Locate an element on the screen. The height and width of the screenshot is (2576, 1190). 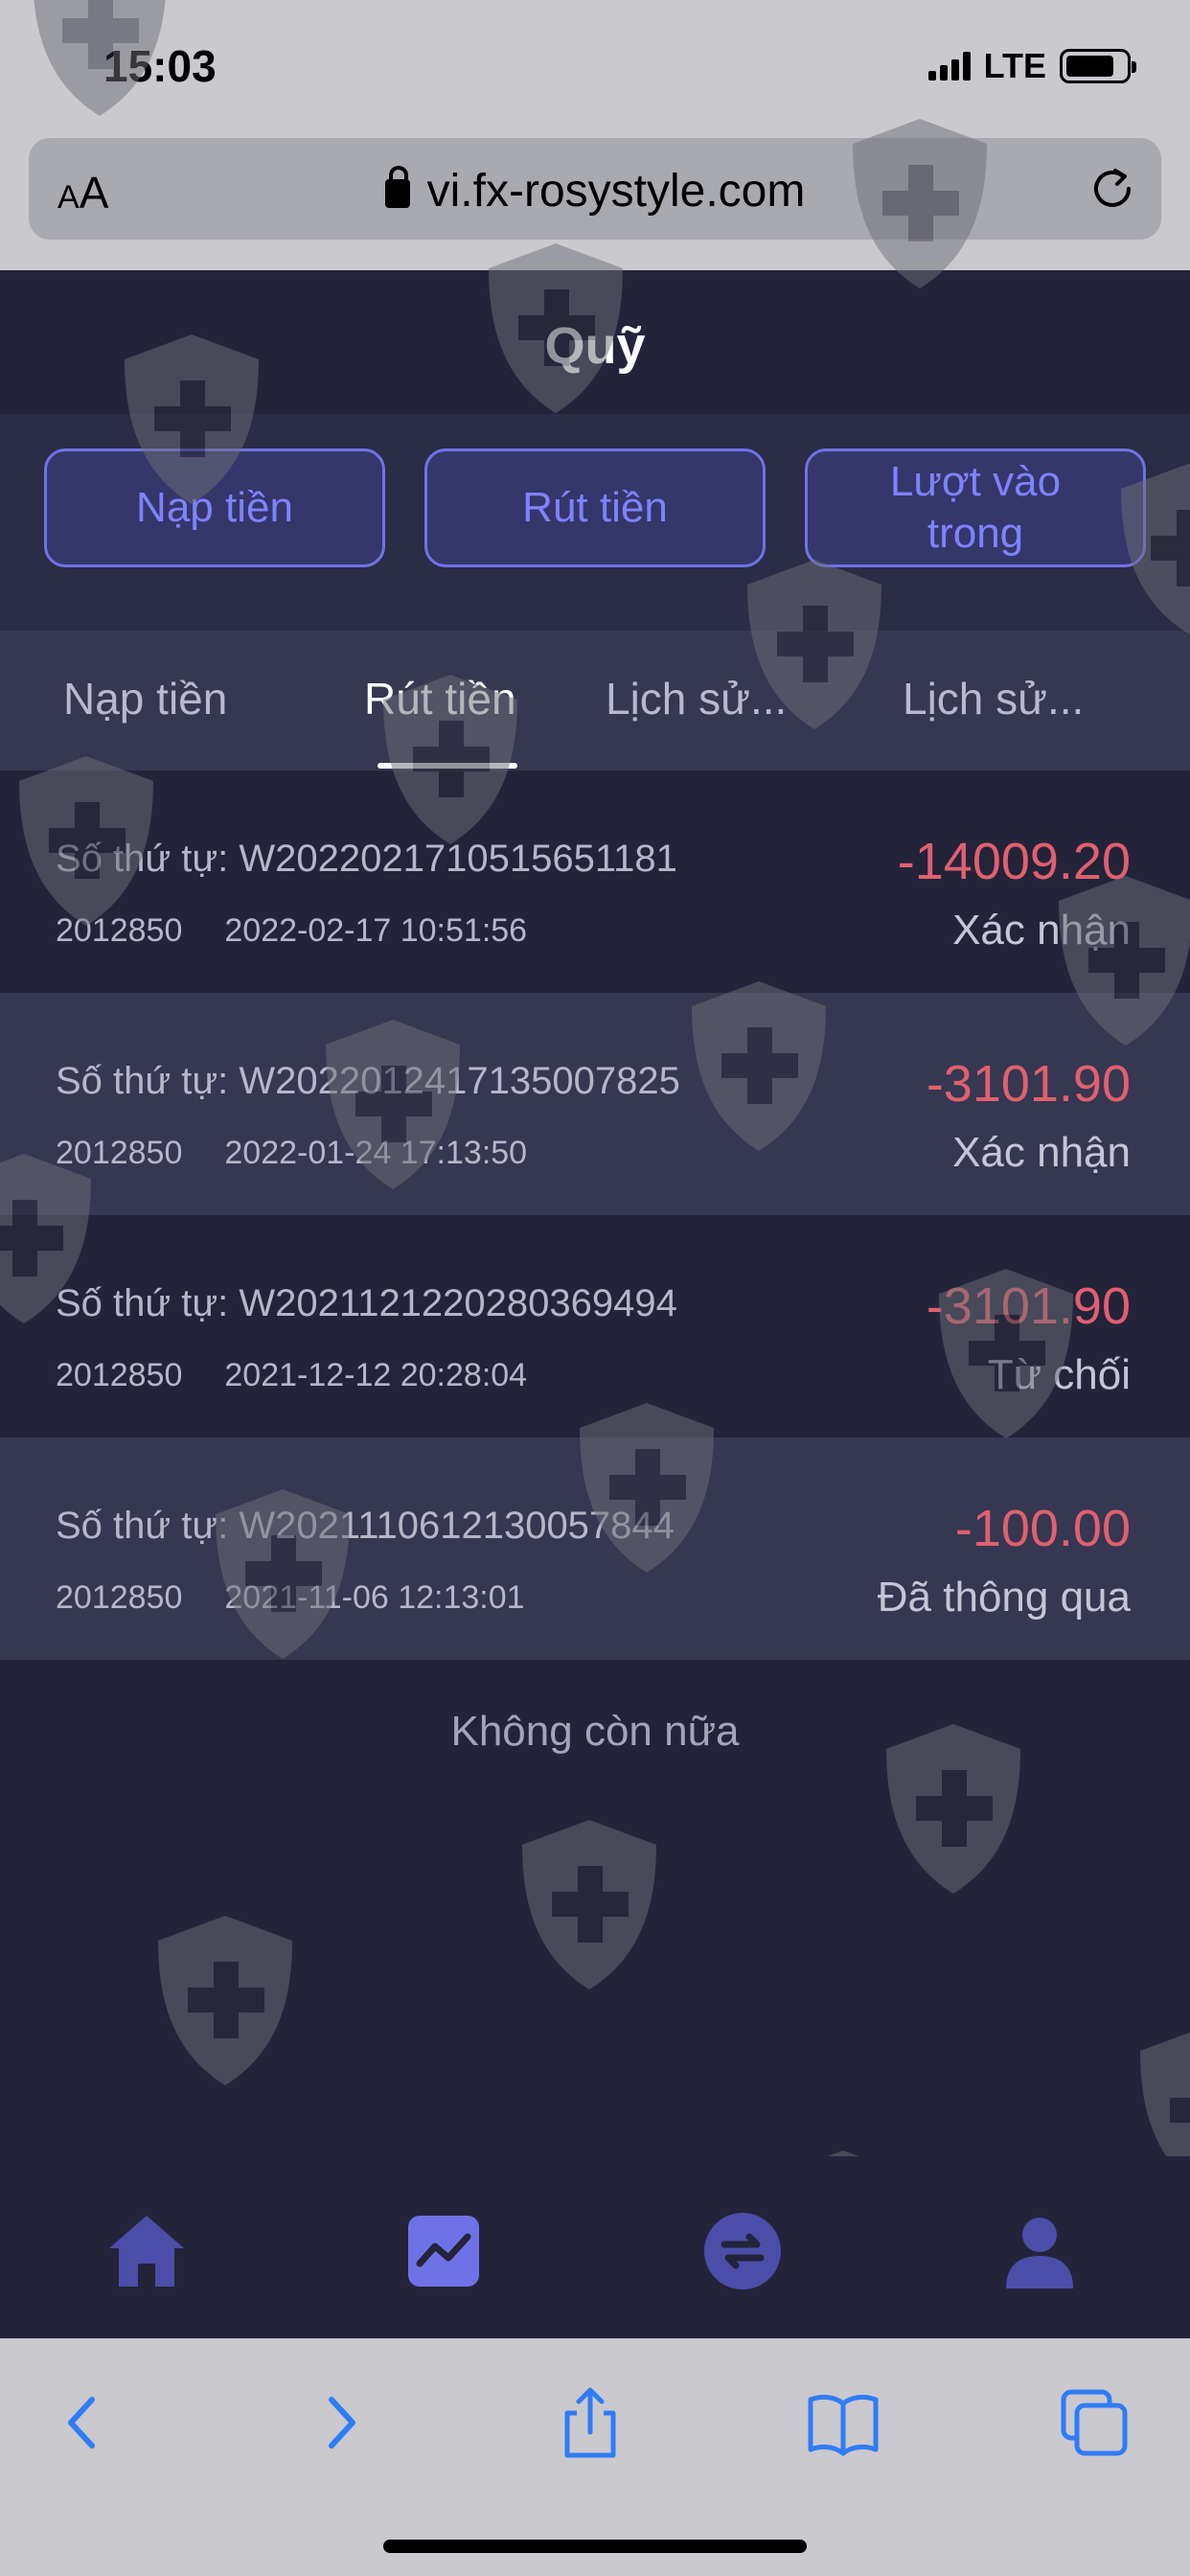
record-meta: 2012850 2021-11-06 12:13:01 is located at coordinates (290, 1598).